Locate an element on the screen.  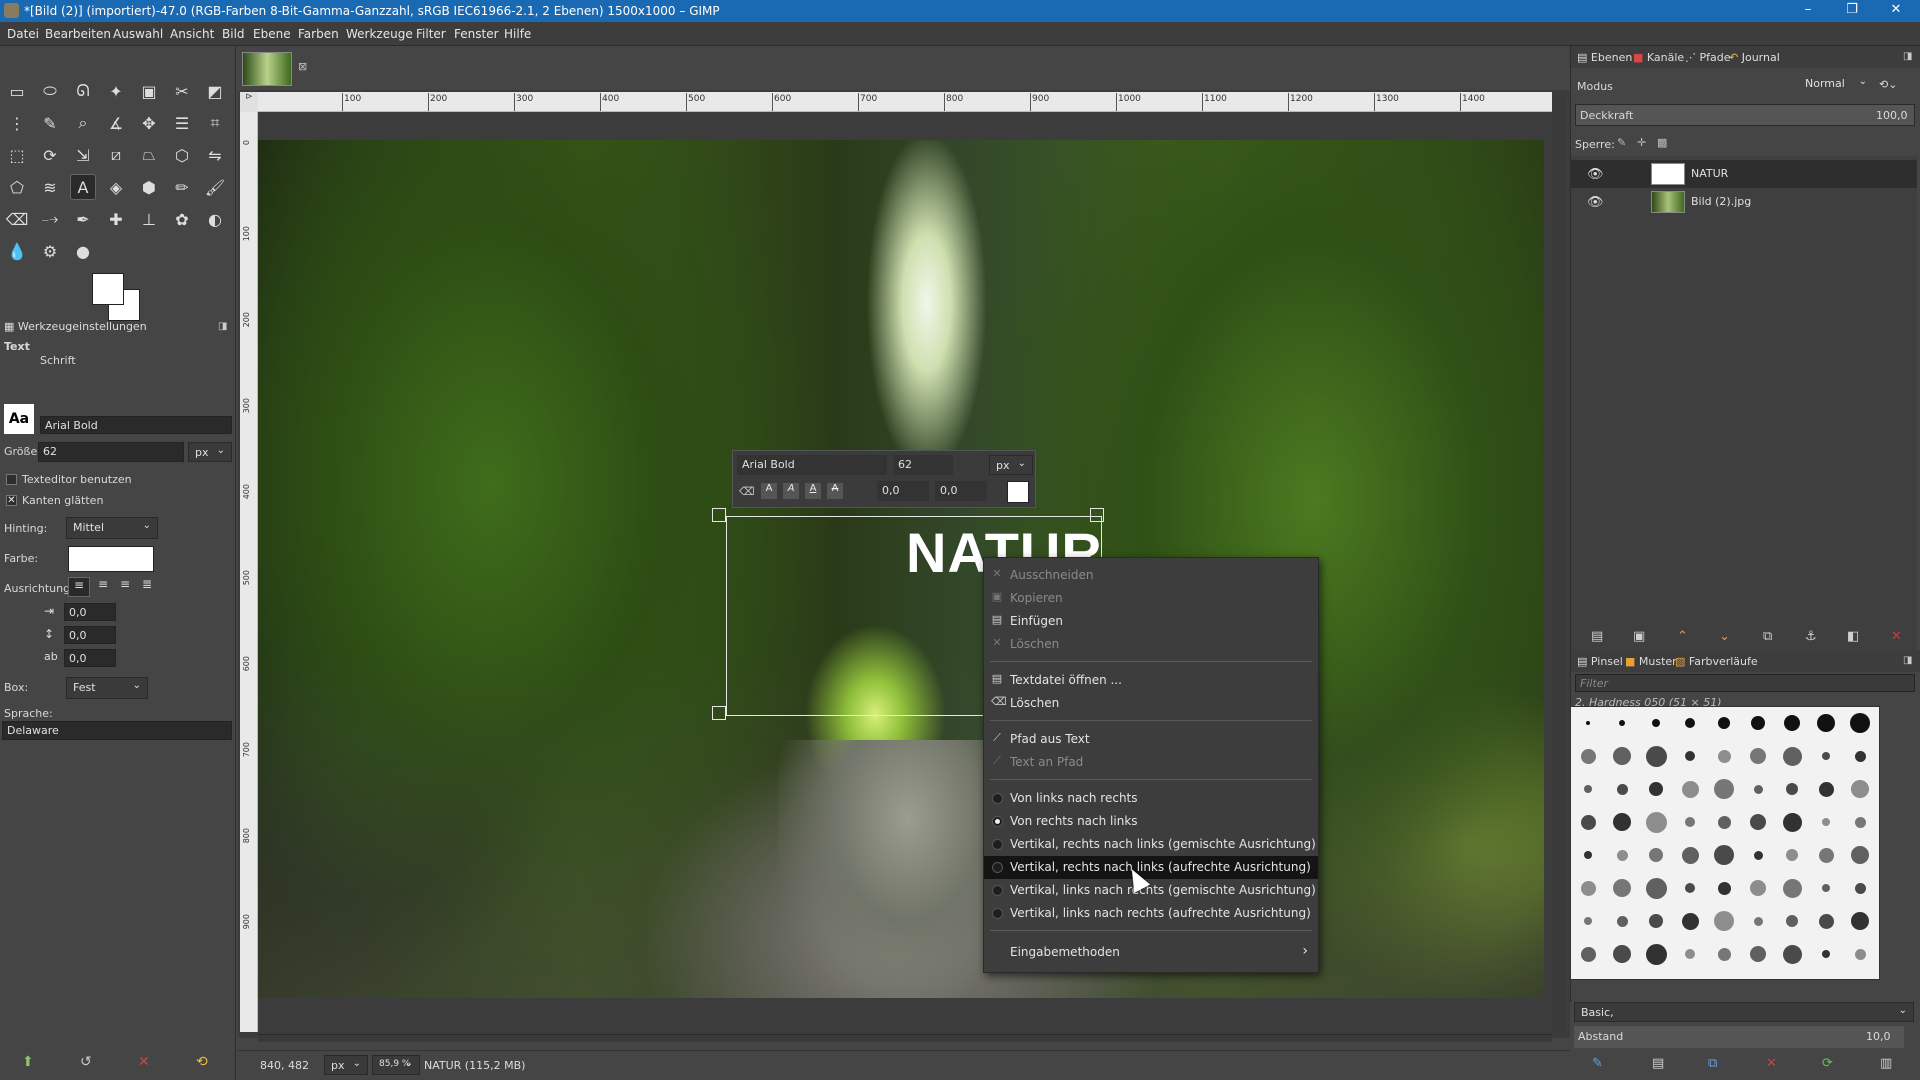
anchor-layer-icon: ⚓ is located at coordinates (1811, 636).